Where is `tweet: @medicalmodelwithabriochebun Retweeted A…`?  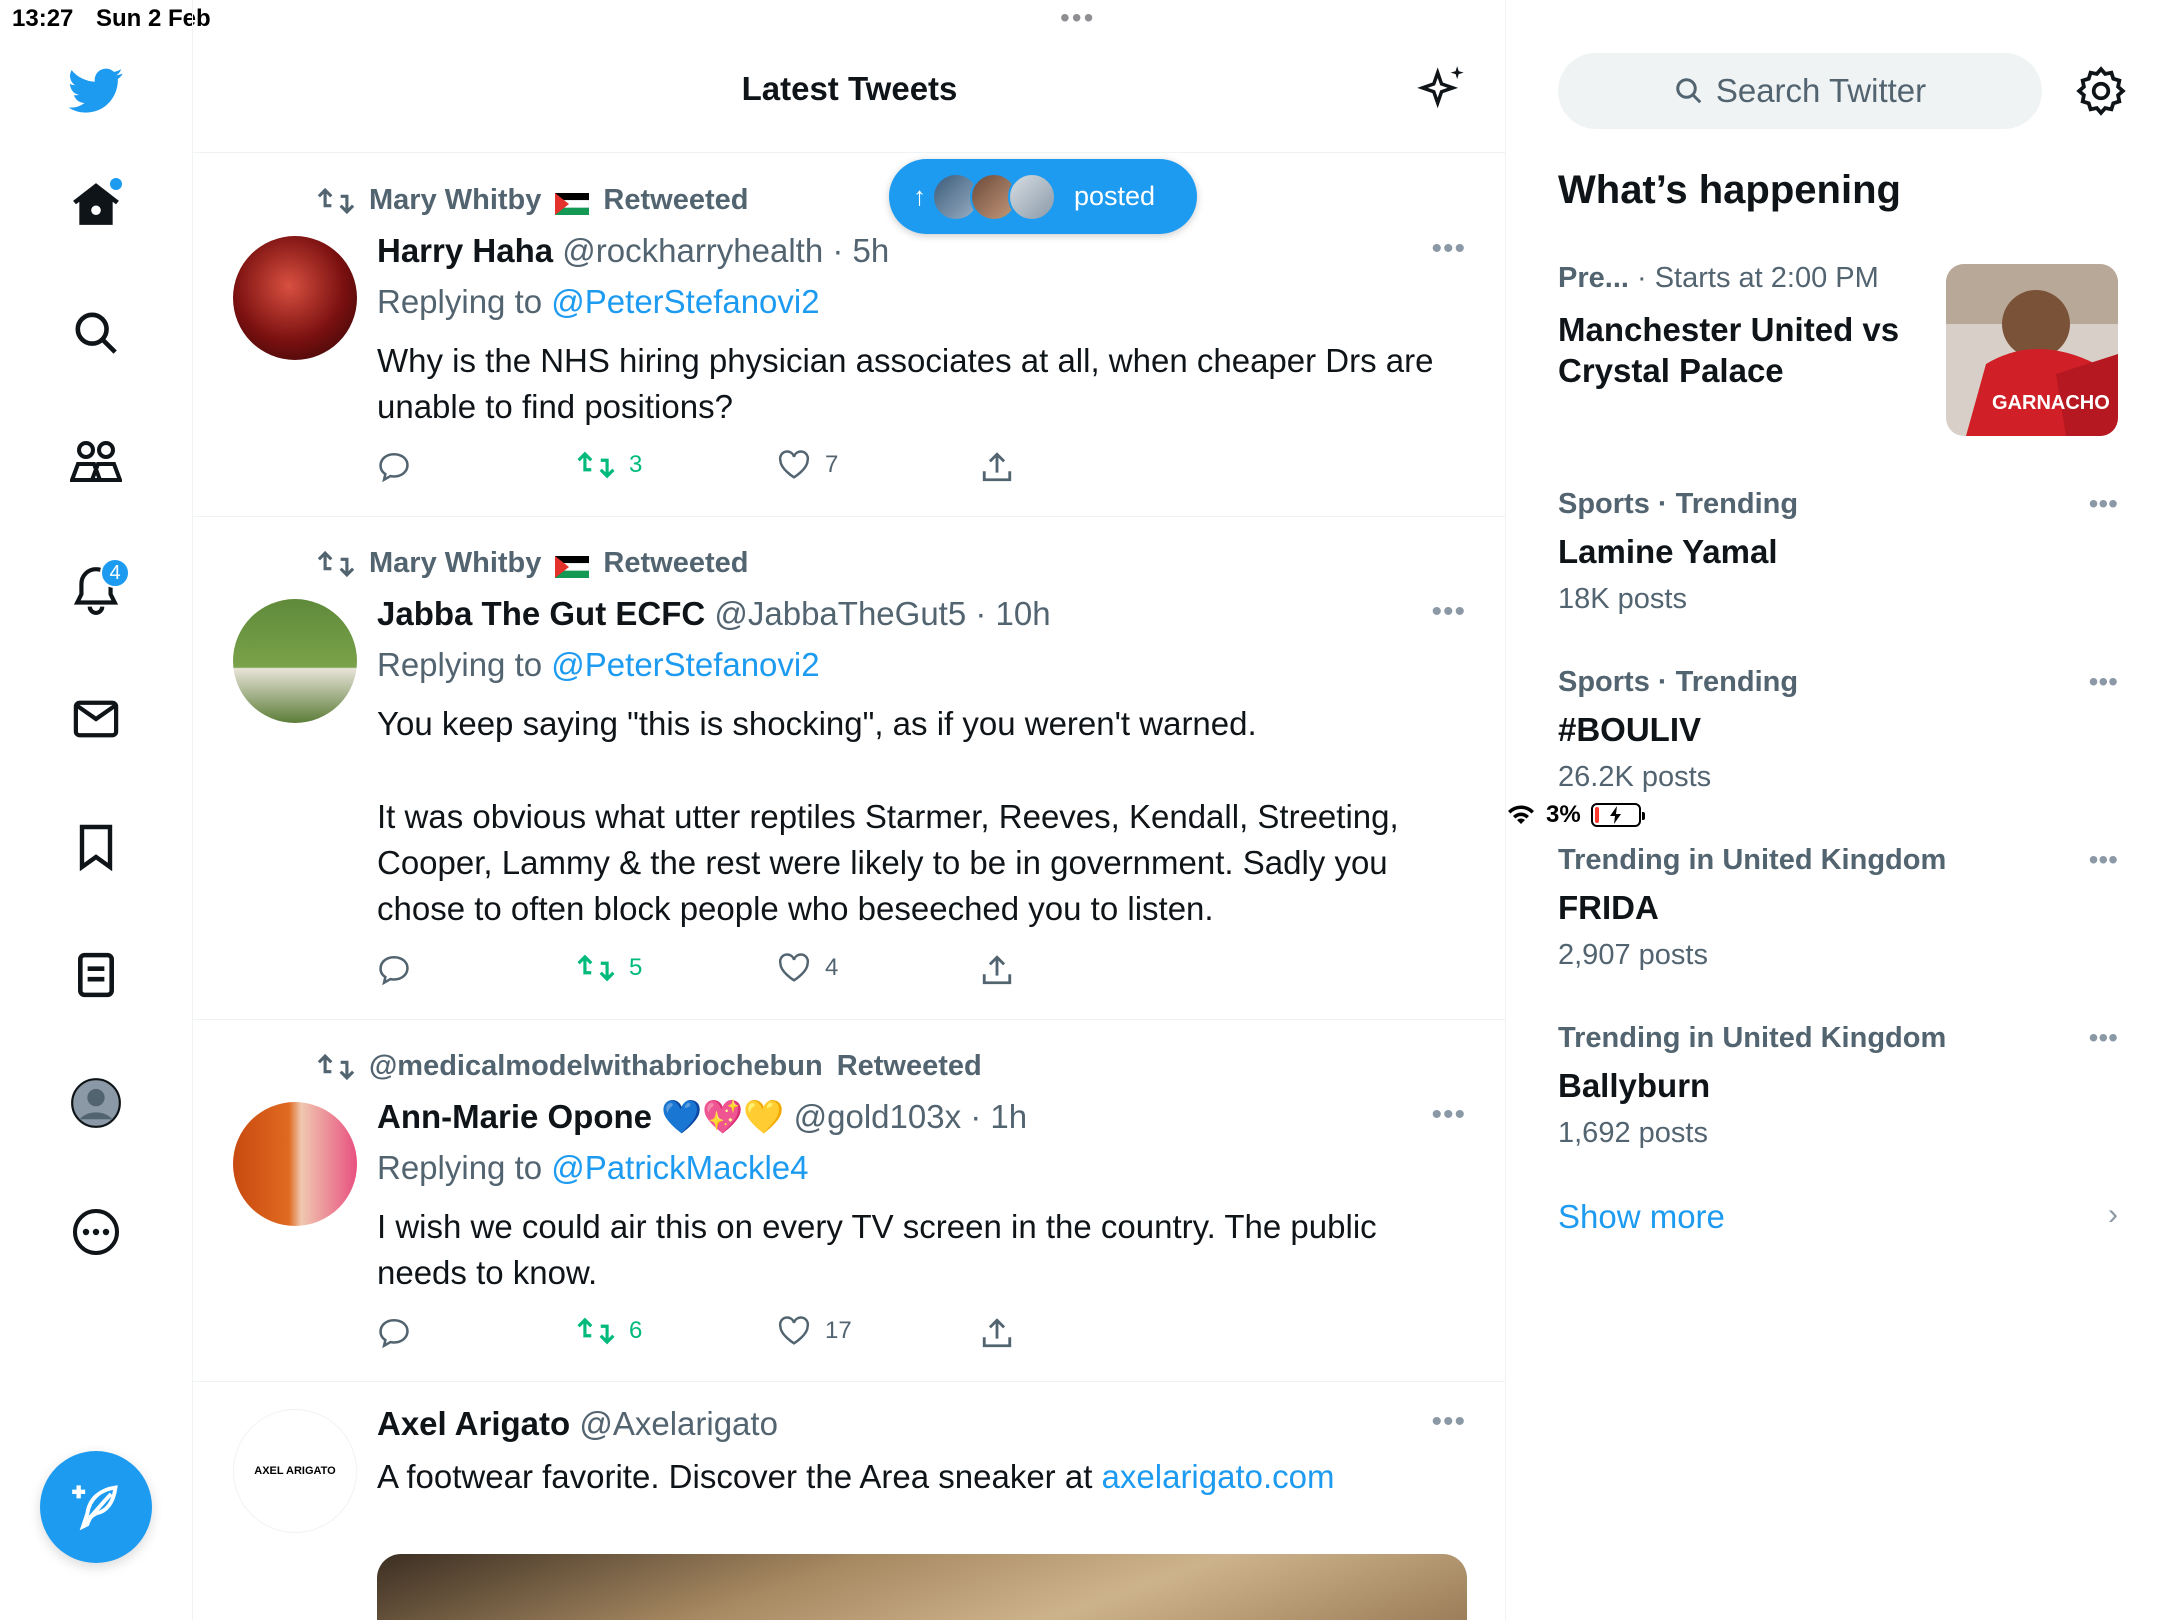
tweet: @medicalmodelwithabriochebun Retweeted A… is located at coordinates (849, 1201).